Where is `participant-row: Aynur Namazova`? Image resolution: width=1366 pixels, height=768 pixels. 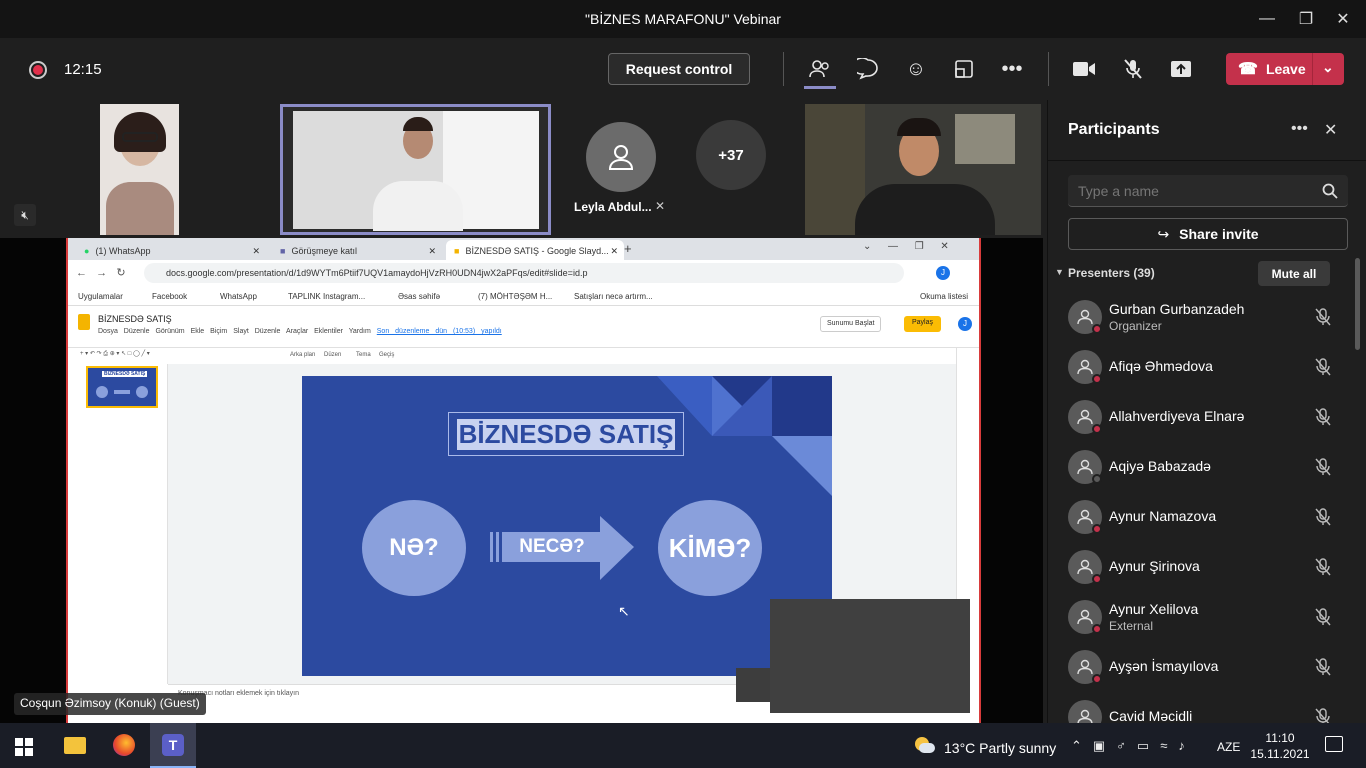
participant-row: Aynur Namazova is located at coordinates (1198, 517).